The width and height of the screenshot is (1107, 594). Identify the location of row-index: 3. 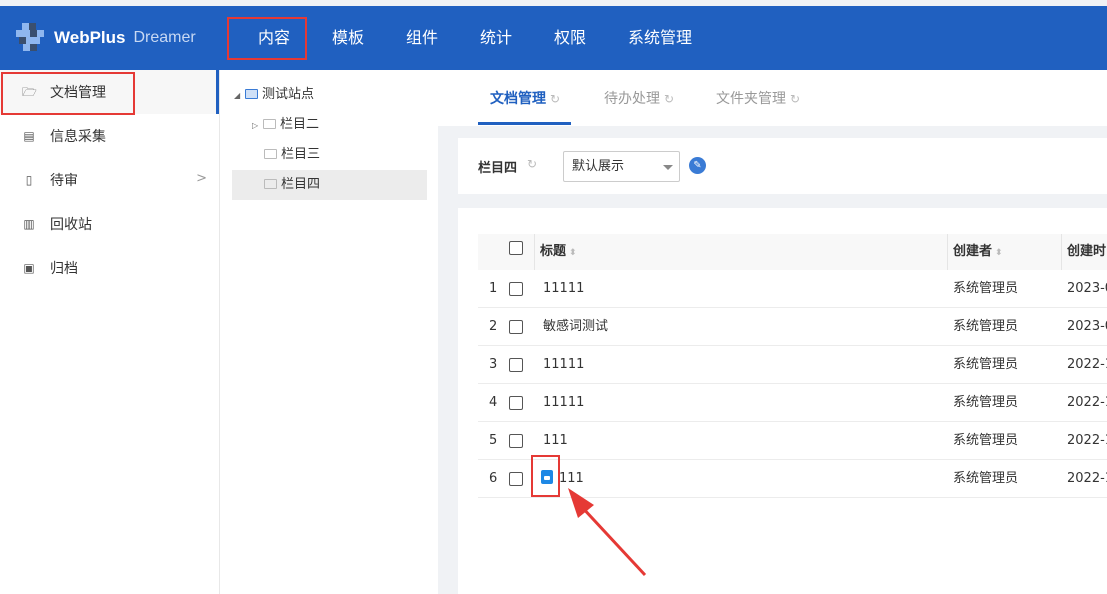
(493, 364).